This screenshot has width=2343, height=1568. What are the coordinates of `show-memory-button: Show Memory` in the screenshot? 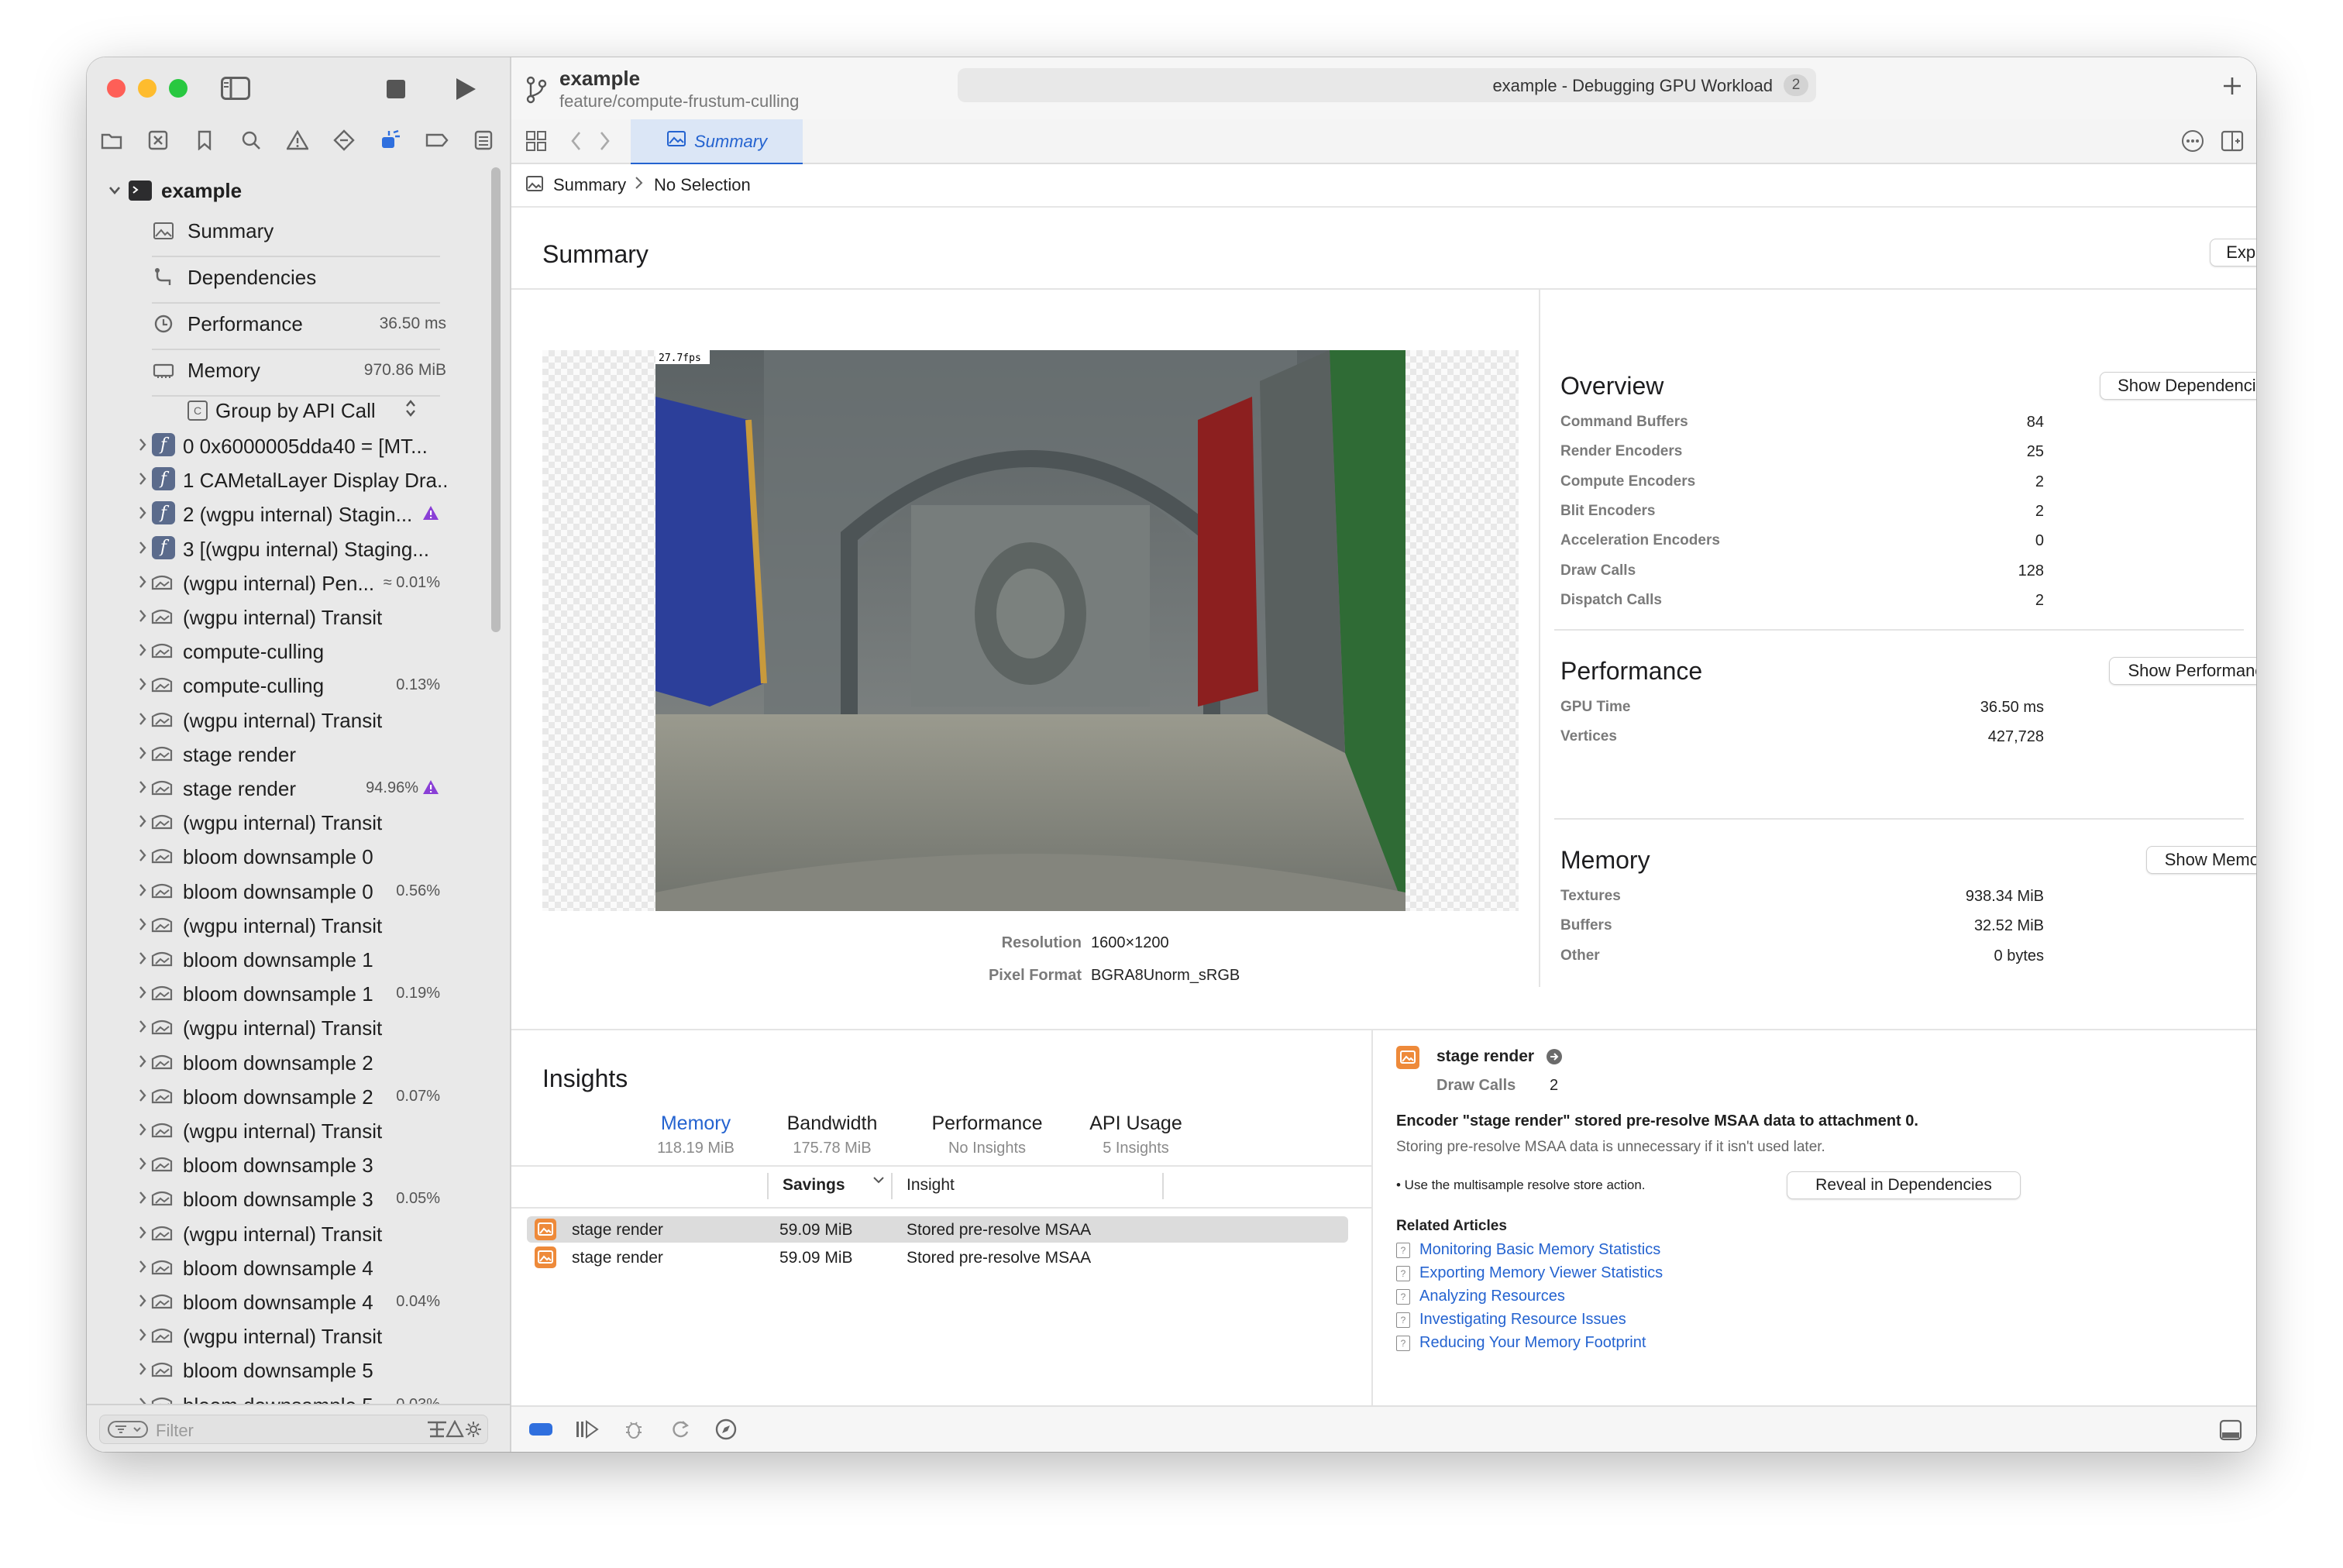 It's located at (2201, 860).